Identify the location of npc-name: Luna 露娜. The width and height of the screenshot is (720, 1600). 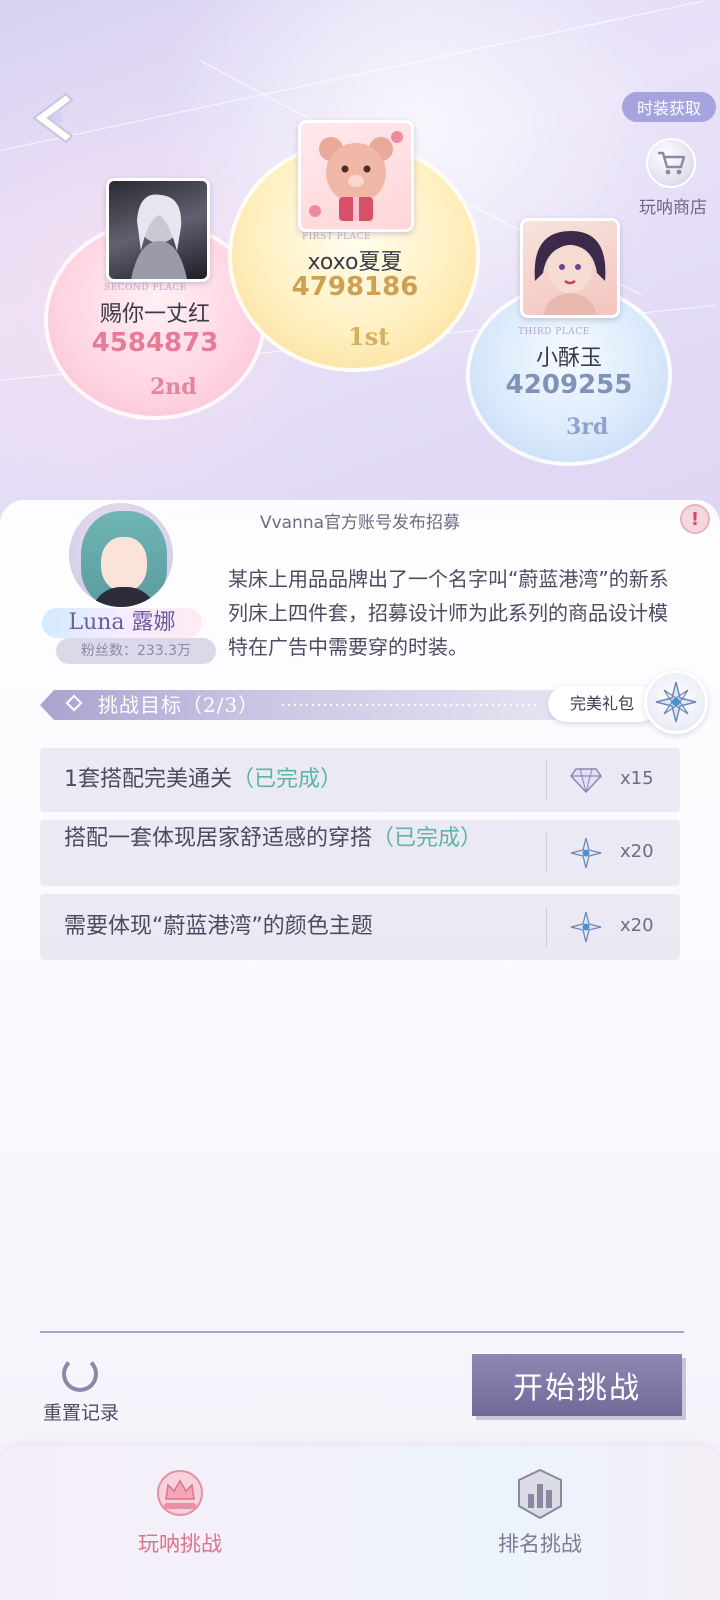
(122, 623).